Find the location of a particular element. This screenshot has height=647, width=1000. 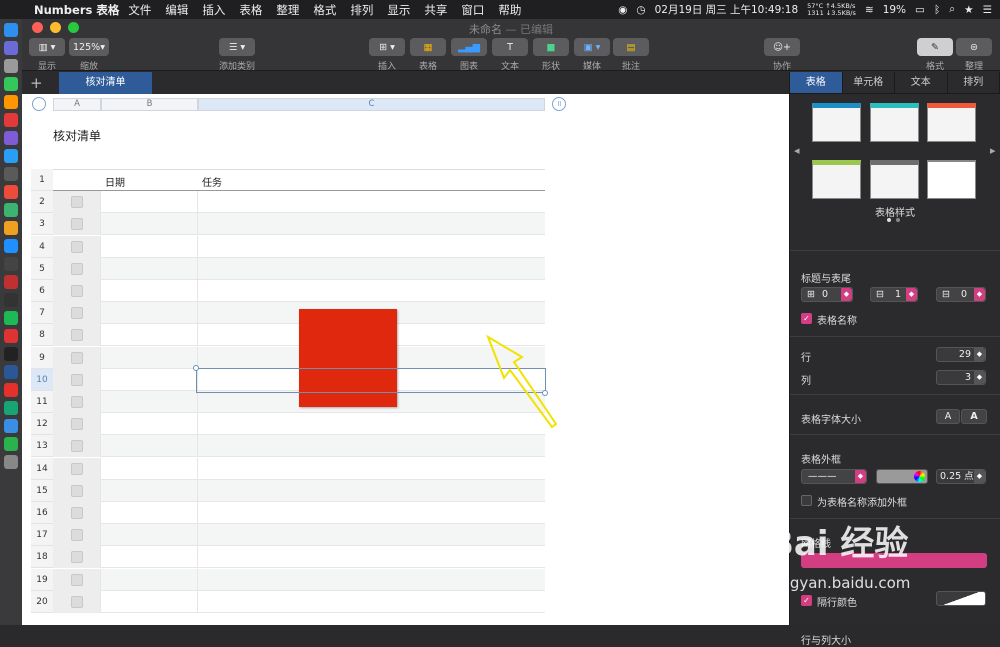

tab-arrange: 排列 is located at coordinates (974, 82).